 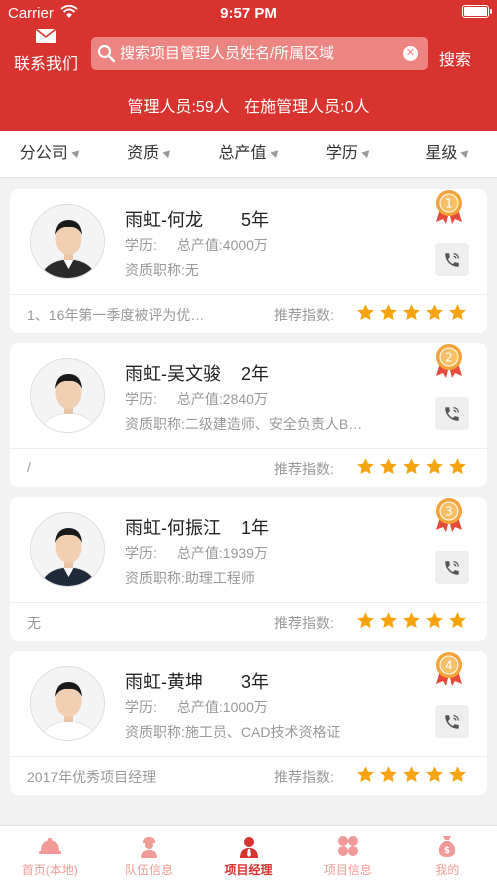 I want to click on tab-project-info: 项目信息, so click(x=347, y=854).